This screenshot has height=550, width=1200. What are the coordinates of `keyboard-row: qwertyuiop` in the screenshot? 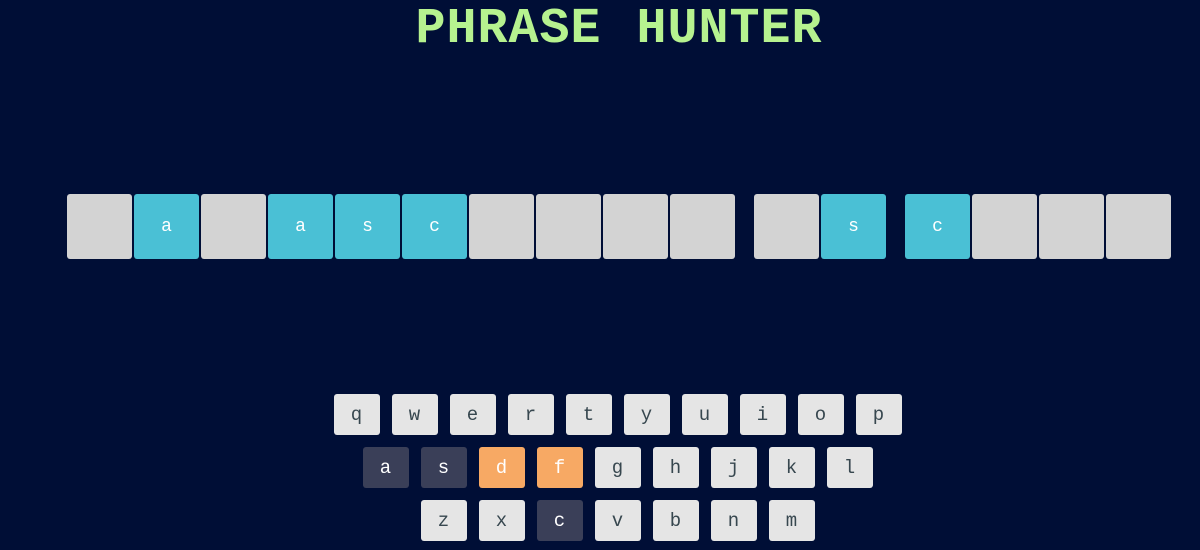 It's located at (600, 414).